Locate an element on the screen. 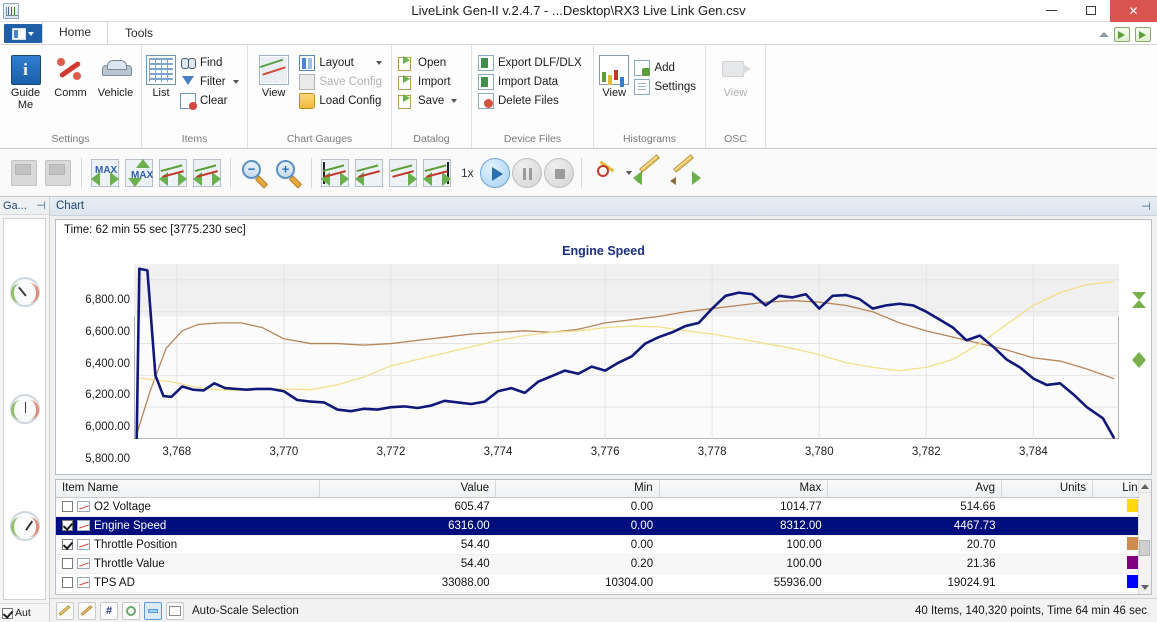 This screenshot has width=1157, height=622. y-tick-label: 6,600.00 is located at coordinates (107, 331).